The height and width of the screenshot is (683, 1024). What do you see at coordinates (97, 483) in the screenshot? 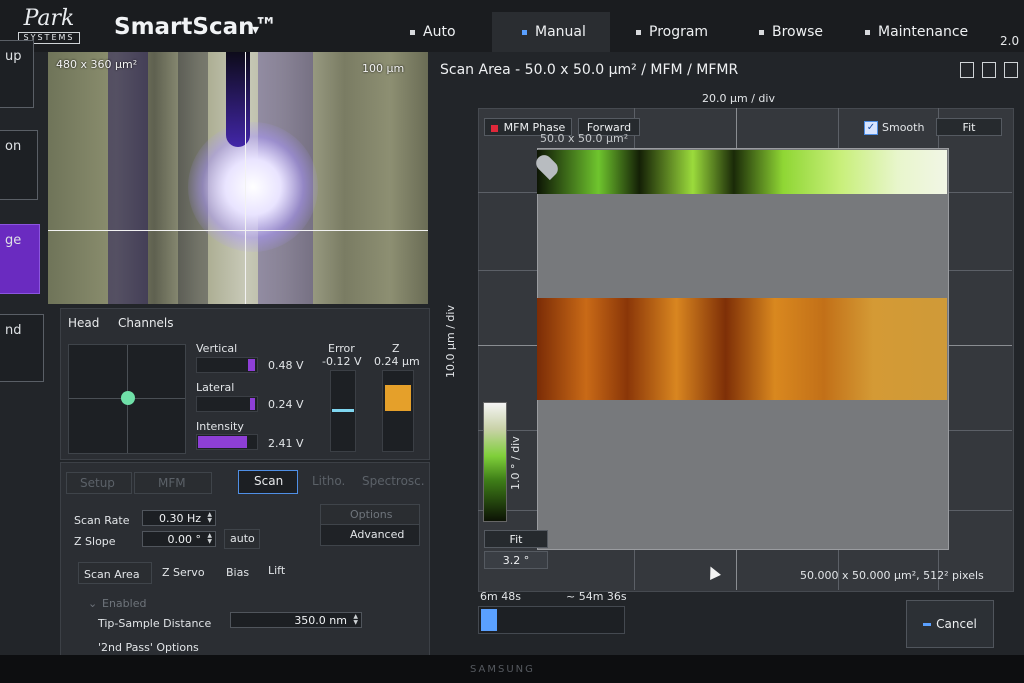
I see `tab-setup: Setup` at bounding box center [97, 483].